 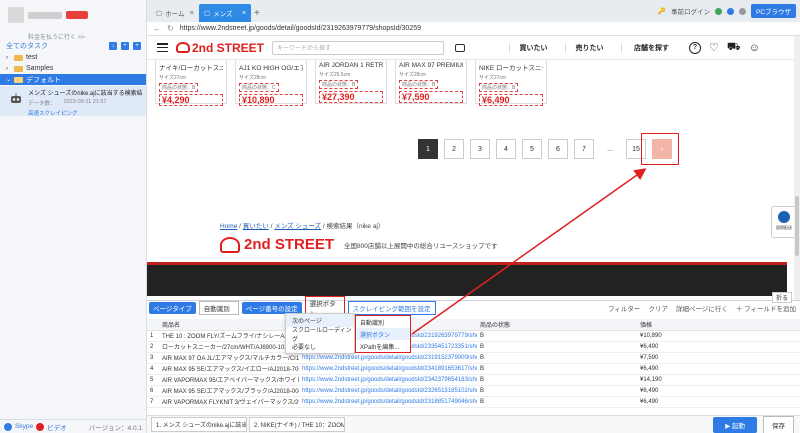 I want to click on nav-buy: 買いたい, so click(x=533, y=47).